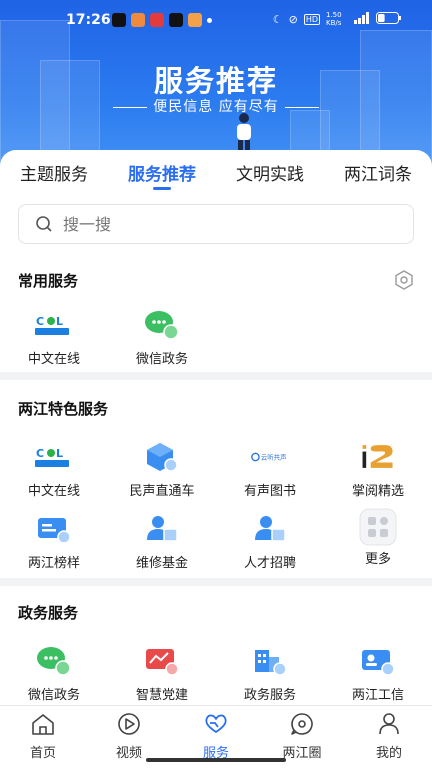  What do you see at coordinates (216, 760) in the screenshot?
I see `home-indicator` at bounding box center [216, 760].